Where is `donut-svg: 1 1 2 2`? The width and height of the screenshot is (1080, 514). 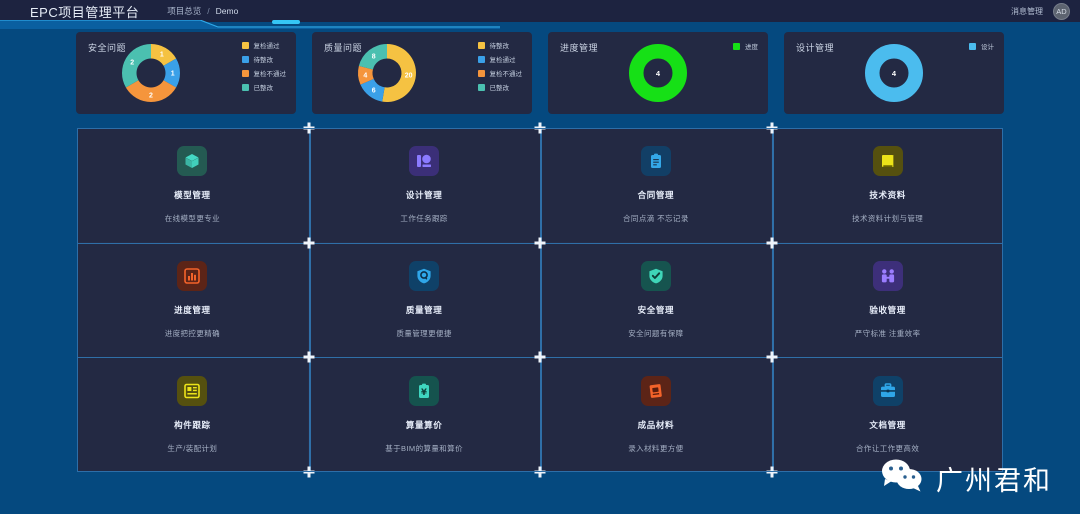 donut-svg: 1 1 2 2 is located at coordinates (151, 73).